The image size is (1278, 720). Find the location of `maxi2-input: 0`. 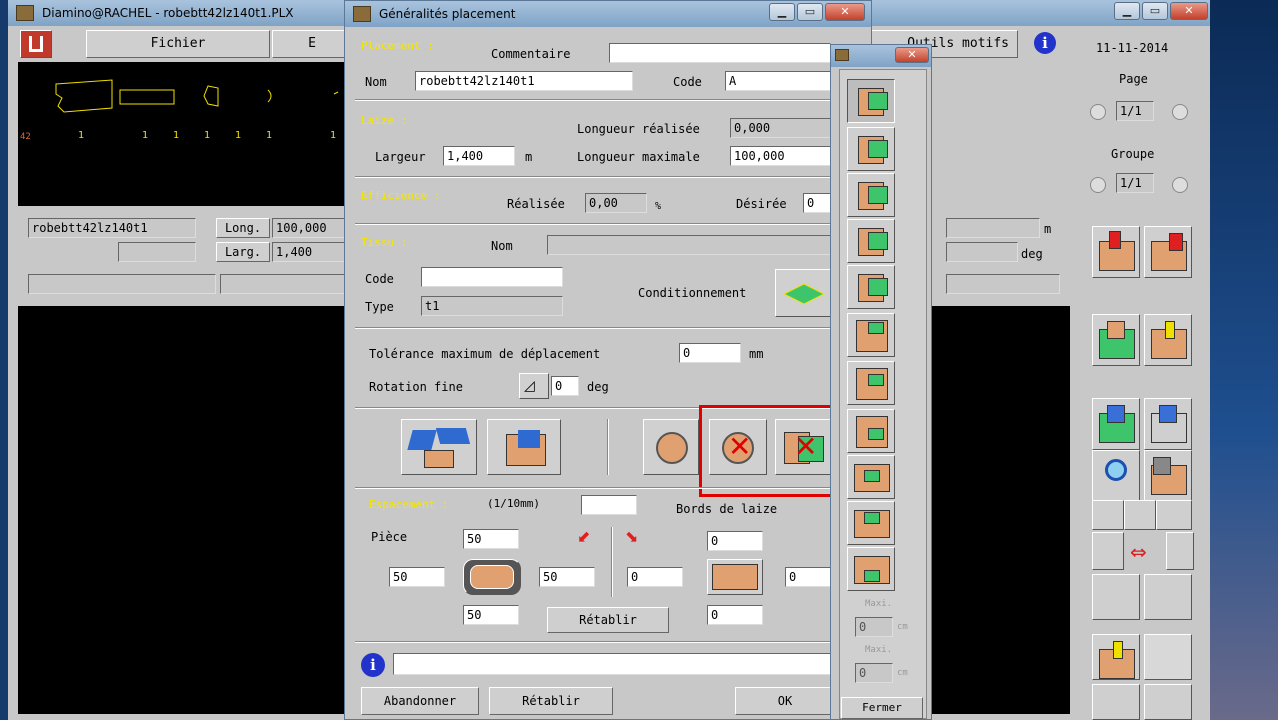

maxi2-input: 0 is located at coordinates (874, 673).